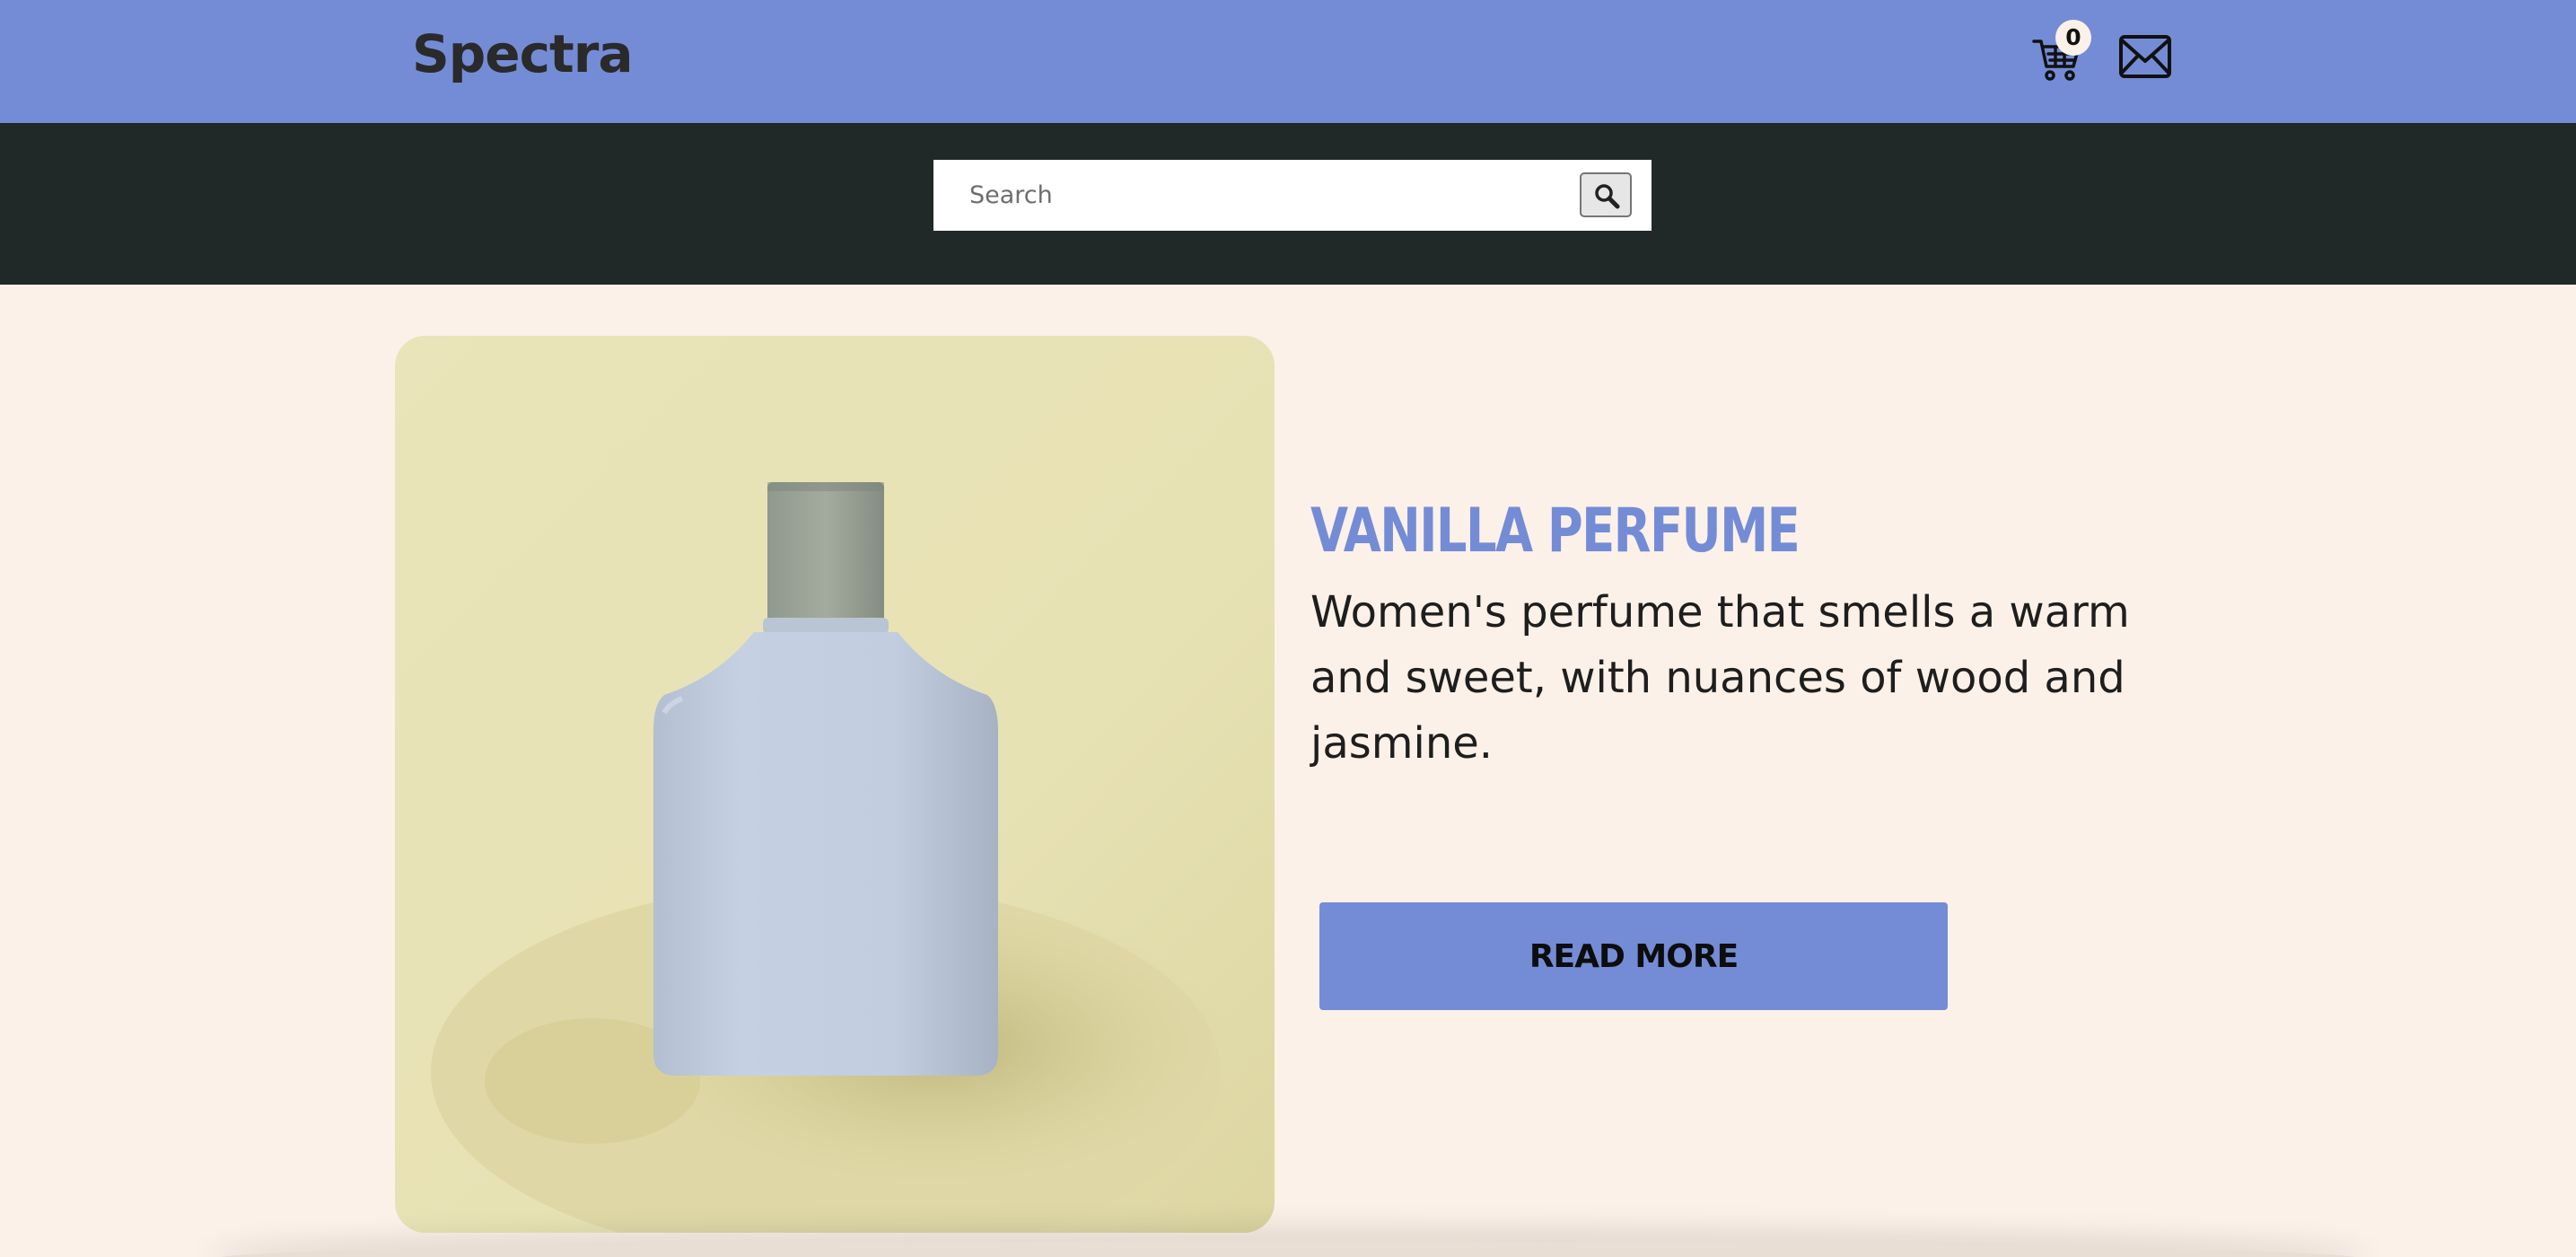 This screenshot has height=1257, width=2576. What do you see at coordinates (522, 54) in the screenshot?
I see `brand-logo: Spectra` at bounding box center [522, 54].